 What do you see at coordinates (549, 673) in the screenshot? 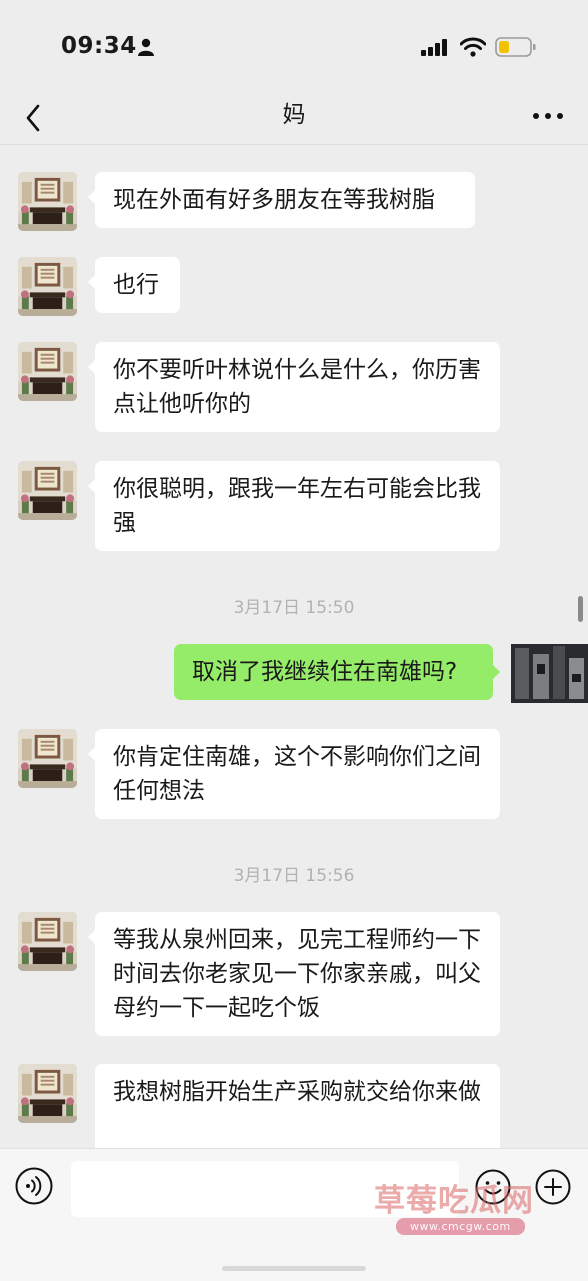
I see `self-avatar` at bounding box center [549, 673].